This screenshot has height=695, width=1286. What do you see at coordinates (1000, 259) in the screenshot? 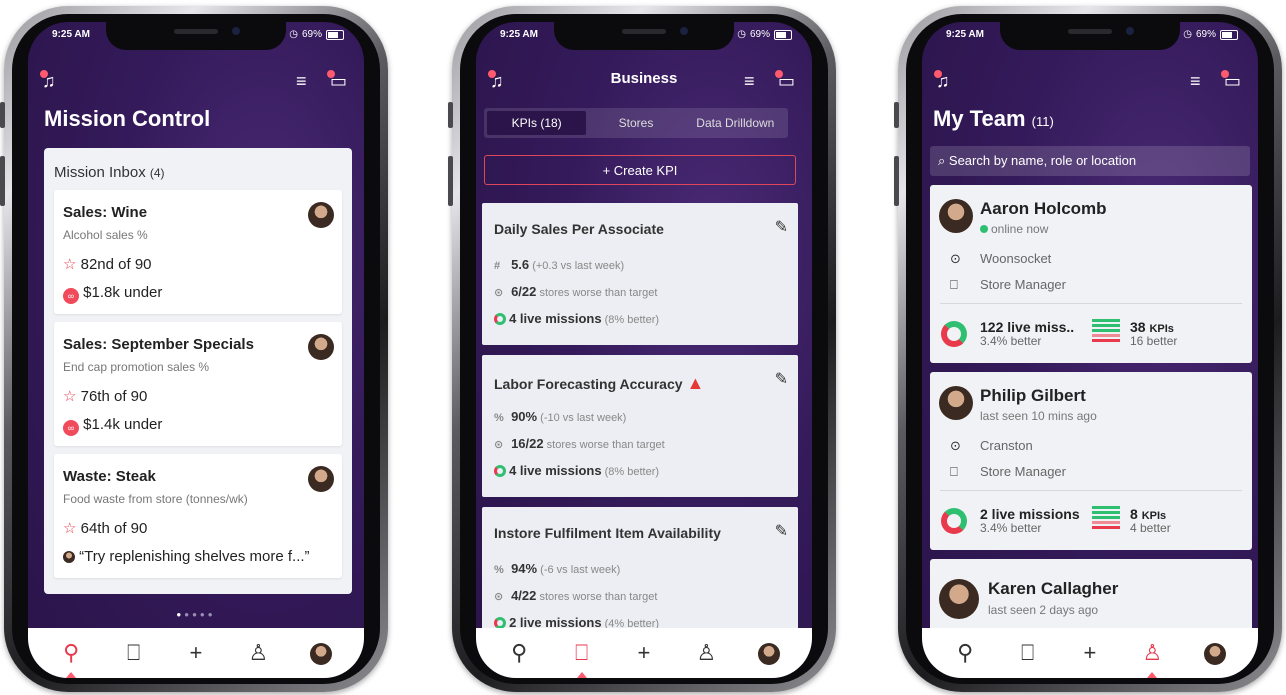
I see `member-location: ⊙ Woonsocket` at bounding box center [1000, 259].